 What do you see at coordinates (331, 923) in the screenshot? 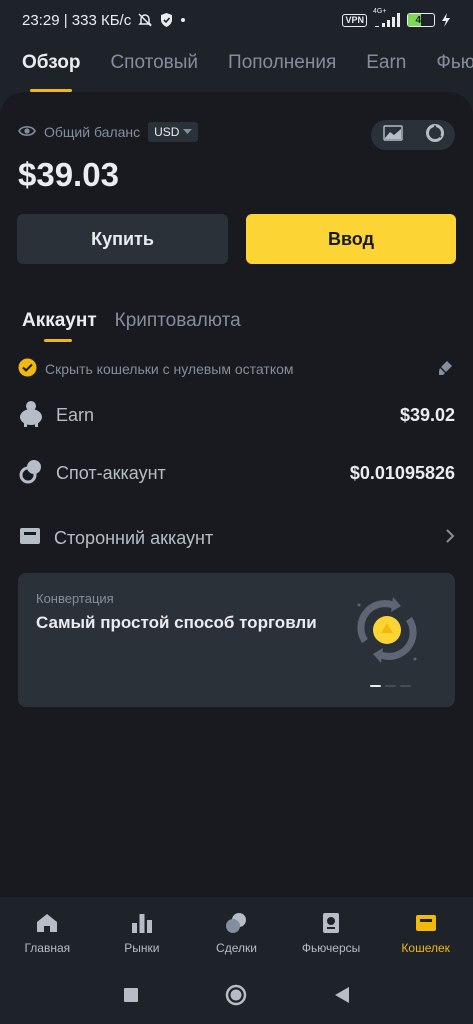
I see `futures-icon` at bounding box center [331, 923].